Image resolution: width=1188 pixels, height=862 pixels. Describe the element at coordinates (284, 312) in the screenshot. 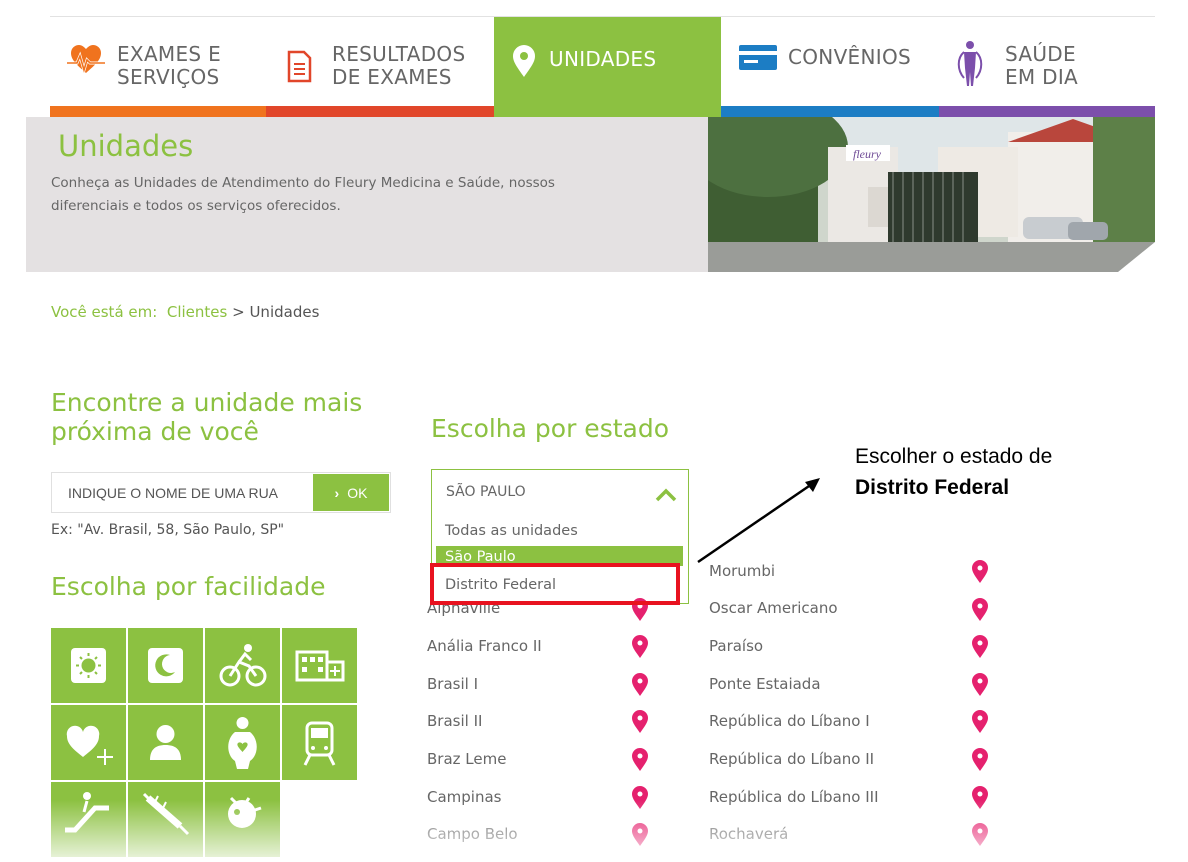

I see `breadcrumb-current: Unidades` at that location.